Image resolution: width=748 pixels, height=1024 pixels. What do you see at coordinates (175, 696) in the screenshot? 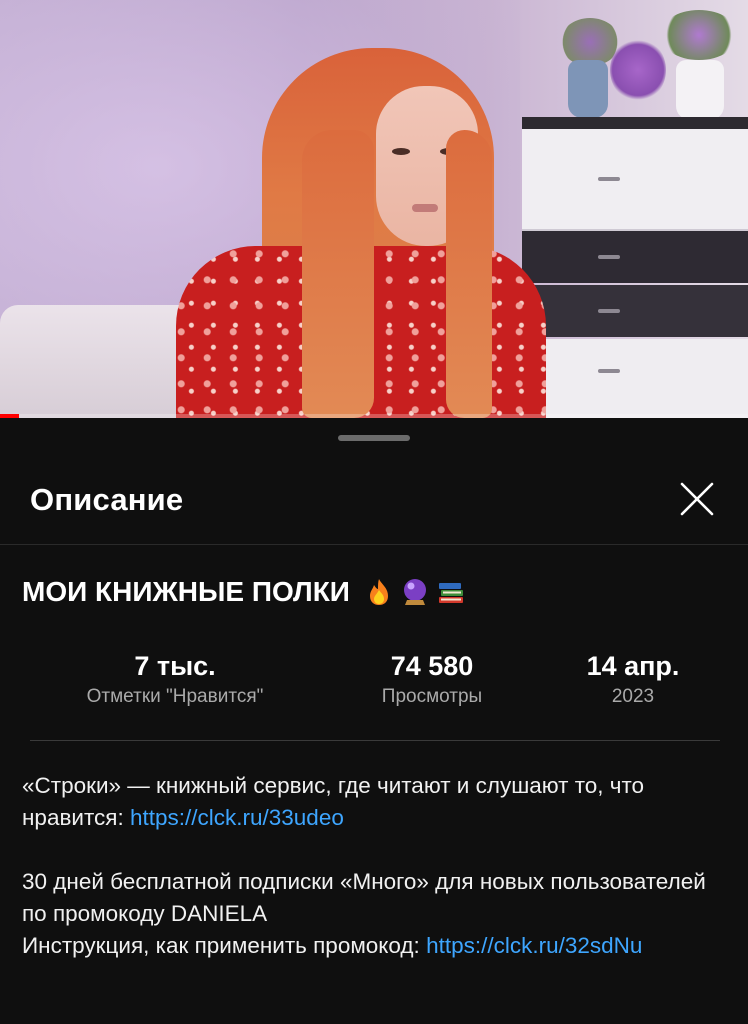
I see `likes-label: Отметки "Нравится"` at bounding box center [175, 696].